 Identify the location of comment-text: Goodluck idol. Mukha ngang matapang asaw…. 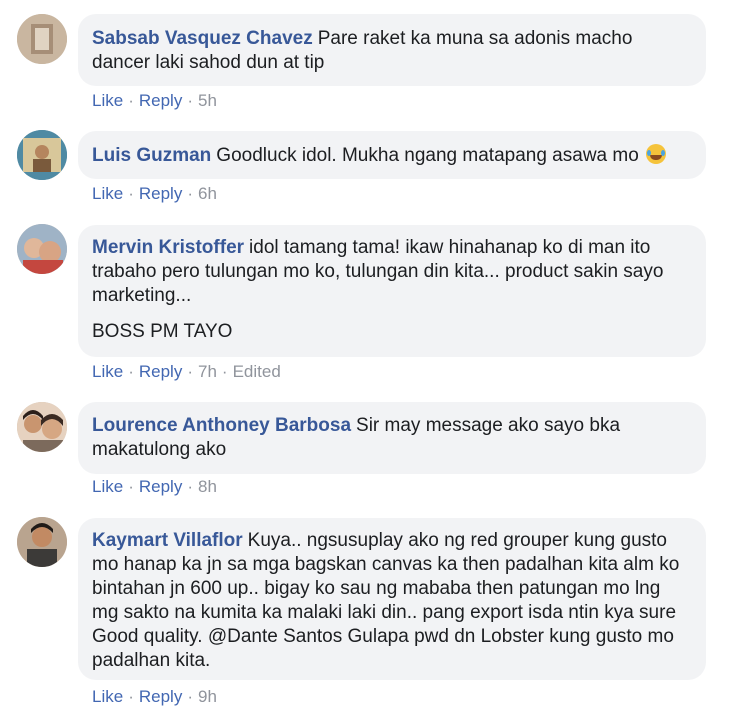
(427, 155).